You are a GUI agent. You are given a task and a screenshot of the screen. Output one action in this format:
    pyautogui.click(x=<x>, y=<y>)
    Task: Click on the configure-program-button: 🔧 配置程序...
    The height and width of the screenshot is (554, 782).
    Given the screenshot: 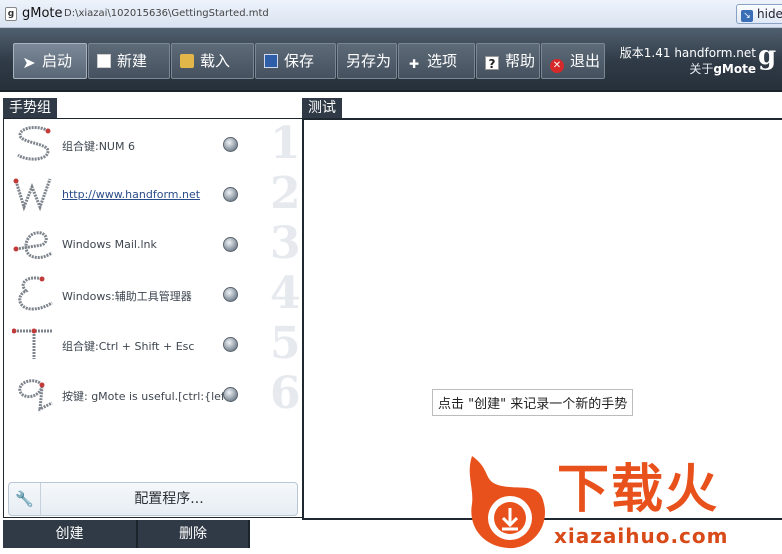 What is the action you would take?
    pyautogui.click(x=153, y=499)
    